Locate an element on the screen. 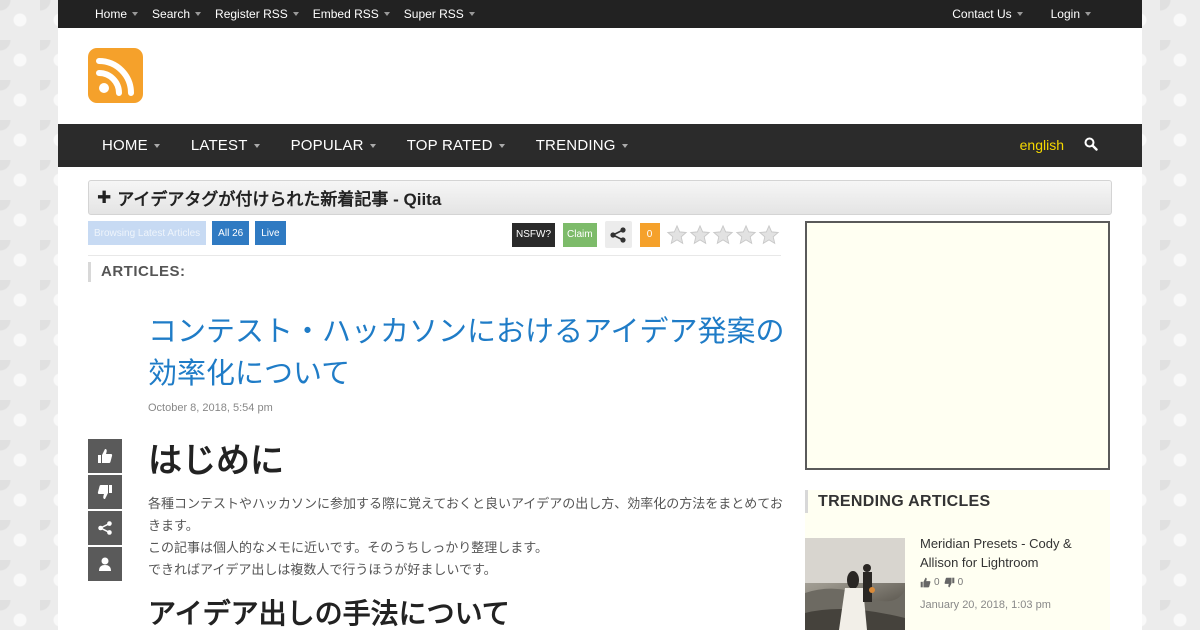 The image size is (1200, 630). trending-item-stats: 0 0 is located at coordinates (943, 582).